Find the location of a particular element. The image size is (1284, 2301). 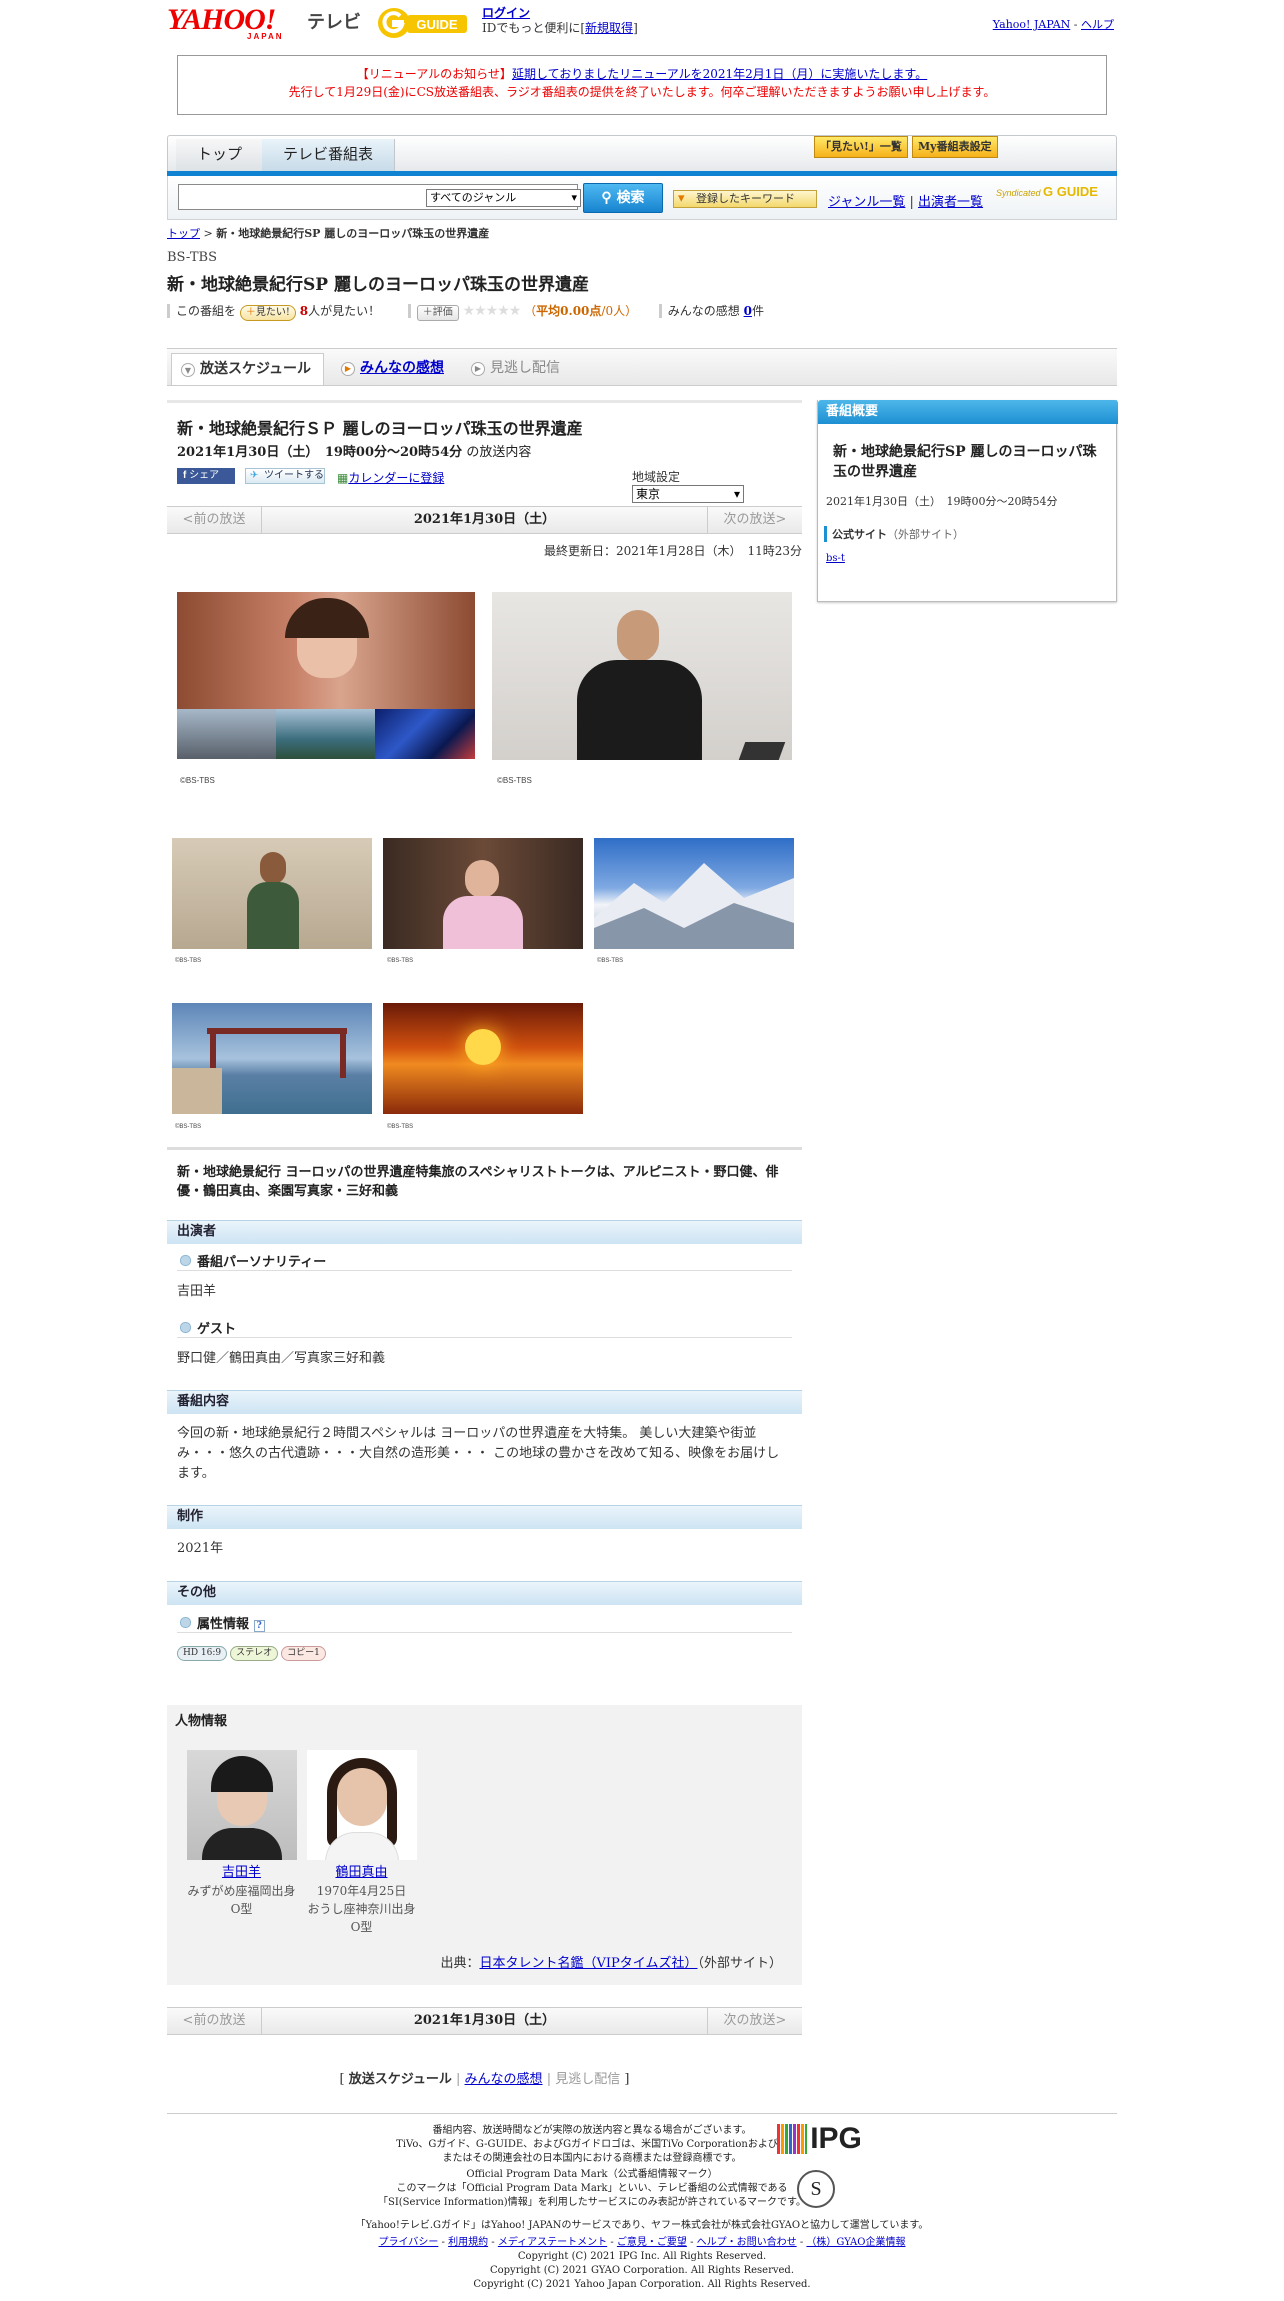

yahoo-logo: YAHOO! JAPAN is located at coordinates (237, 23).